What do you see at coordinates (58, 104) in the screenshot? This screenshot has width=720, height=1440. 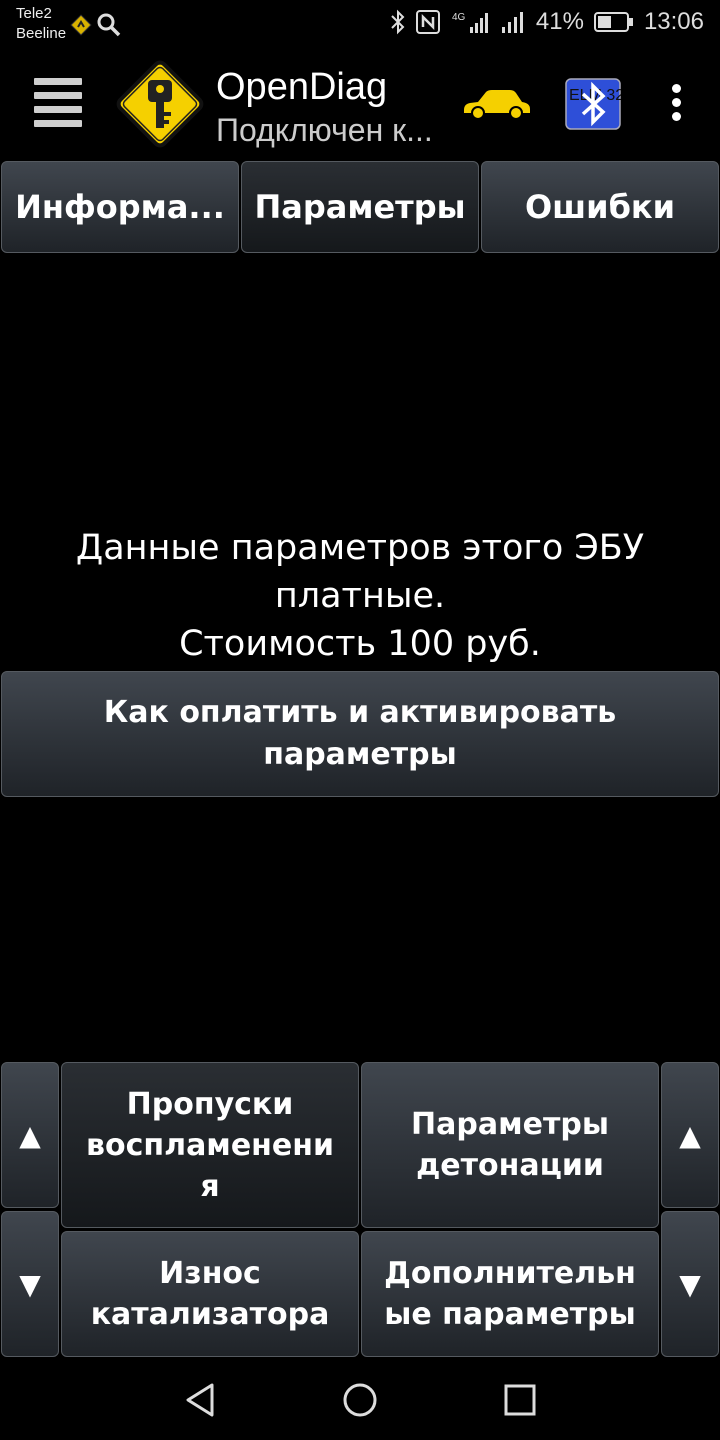 I see `hamburger-menu-icon` at bounding box center [58, 104].